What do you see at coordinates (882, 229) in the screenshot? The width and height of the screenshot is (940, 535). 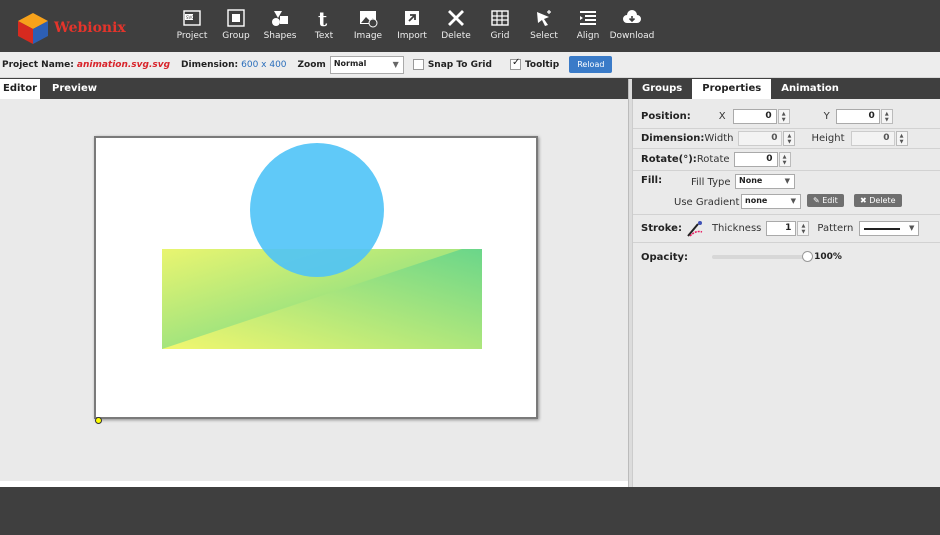 I see `pattern-solid-line` at bounding box center [882, 229].